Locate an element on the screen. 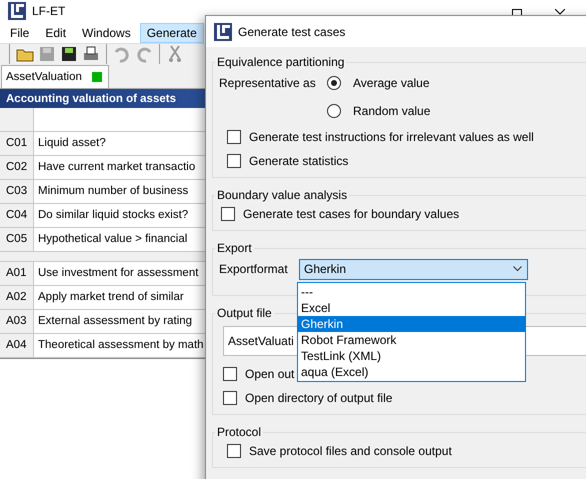  checkbox-label: Open out is located at coordinates (269, 374).